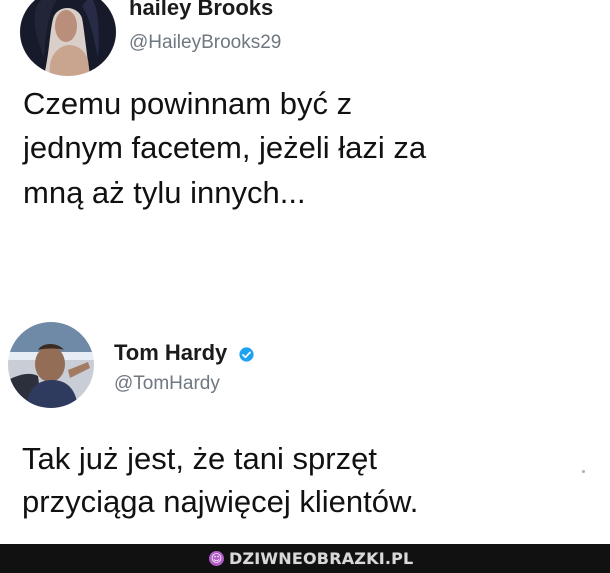 The height and width of the screenshot is (573, 610). I want to click on image-artifact, so click(583, 471).